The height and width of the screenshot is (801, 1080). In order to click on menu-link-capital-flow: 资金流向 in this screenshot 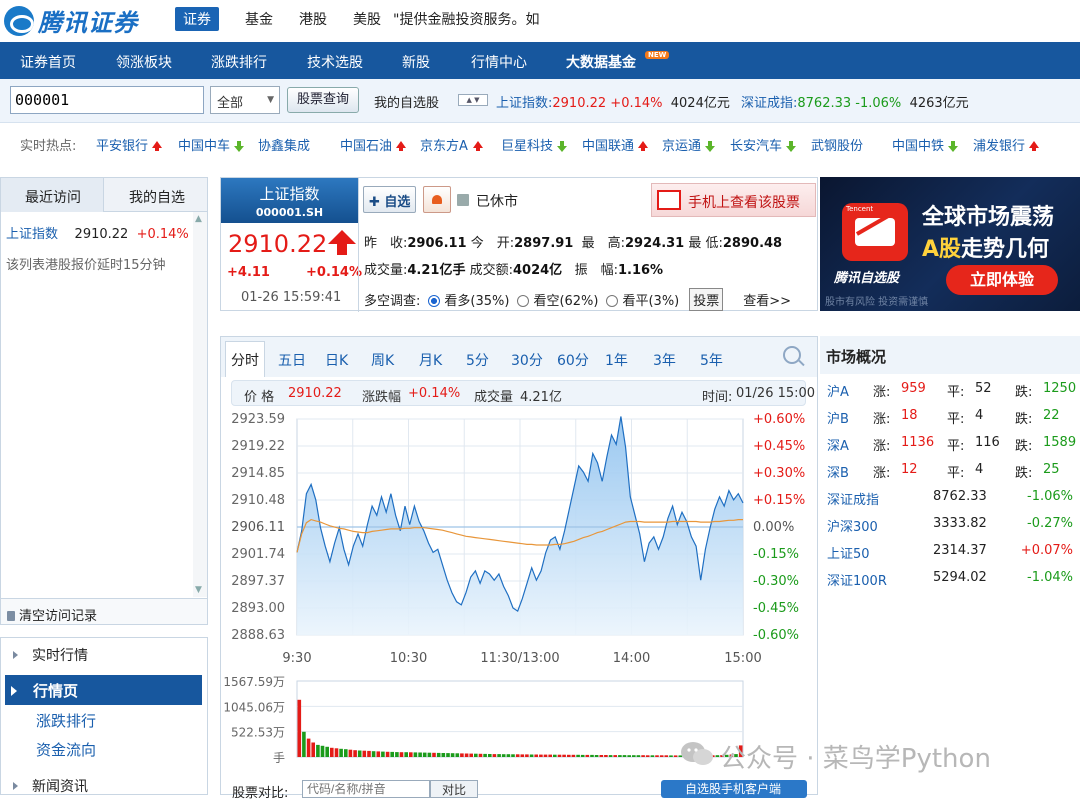, I will do `click(66, 749)`.